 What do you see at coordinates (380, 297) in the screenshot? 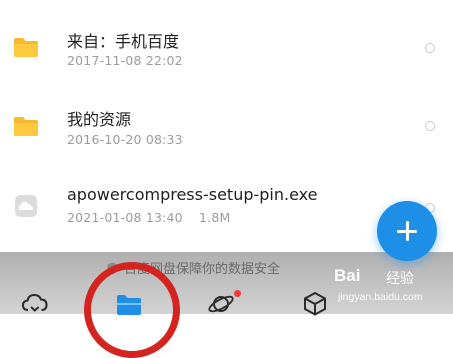
I see `watermark-url: jingyan.baidu.com` at bounding box center [380, 297].